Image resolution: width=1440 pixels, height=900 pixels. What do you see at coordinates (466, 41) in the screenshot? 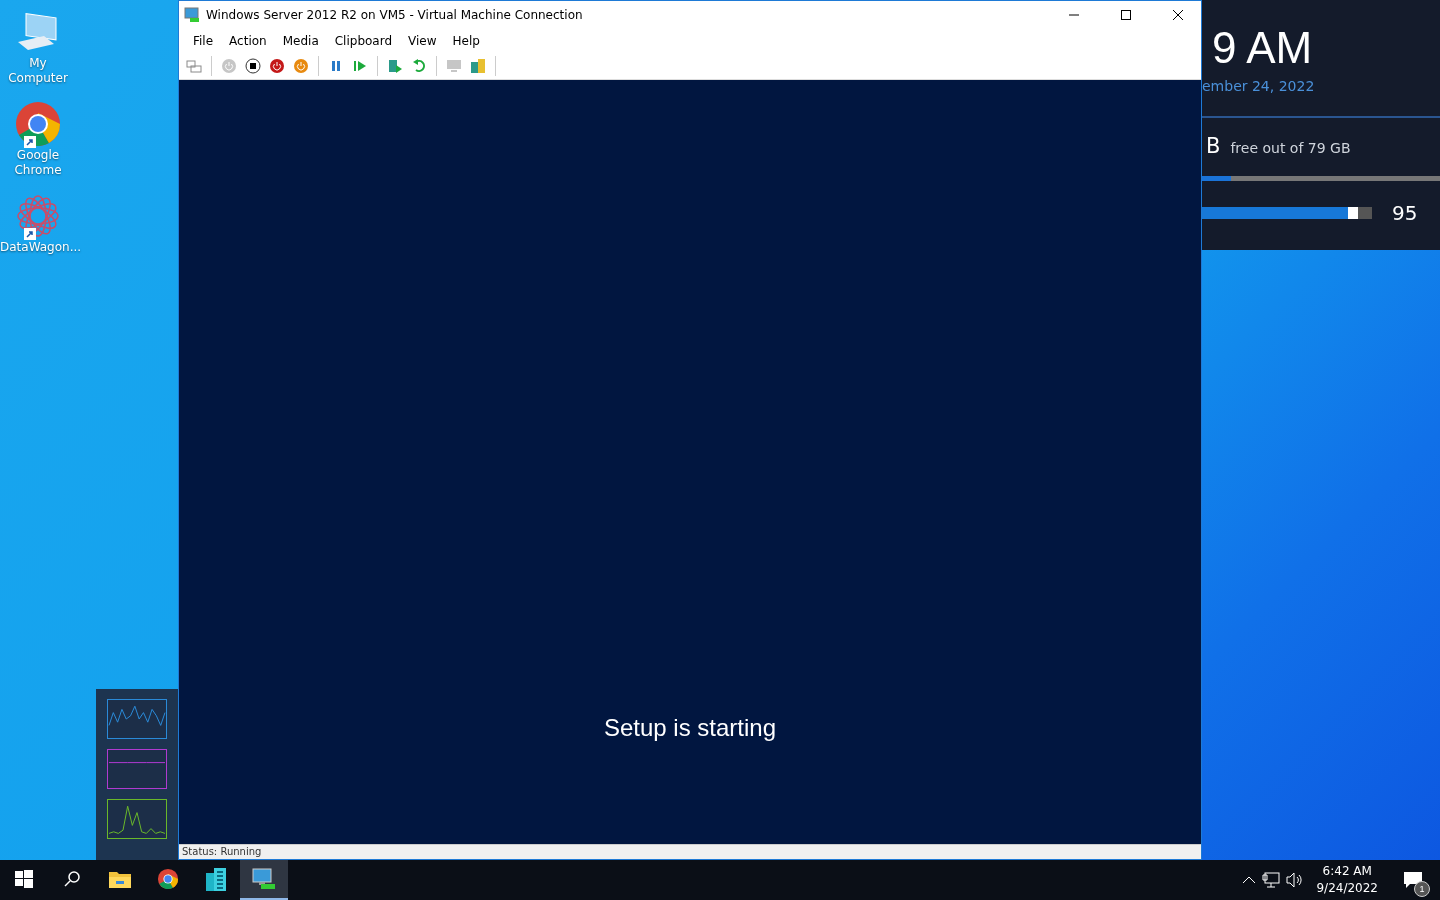
I see `menu-item: Help` at bounding box center [466, 41].